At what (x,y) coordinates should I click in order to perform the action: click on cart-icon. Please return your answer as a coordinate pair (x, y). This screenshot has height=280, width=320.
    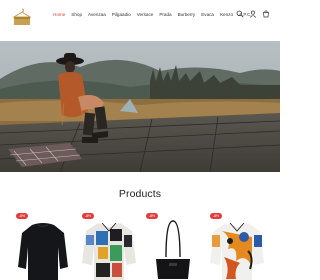
    Looking at the image, I should click on (266, 14).